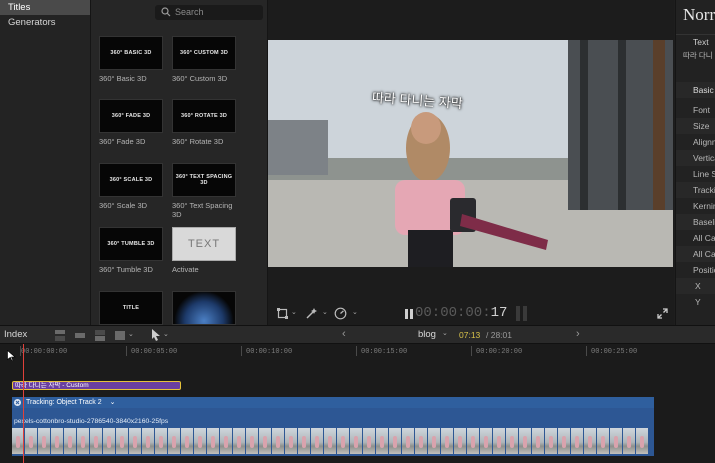 This screenshot has width=715, height=463. Describe the element at coordinates (695, 190) in the screenshot. I see `inspector-row: Trackin` at that location.